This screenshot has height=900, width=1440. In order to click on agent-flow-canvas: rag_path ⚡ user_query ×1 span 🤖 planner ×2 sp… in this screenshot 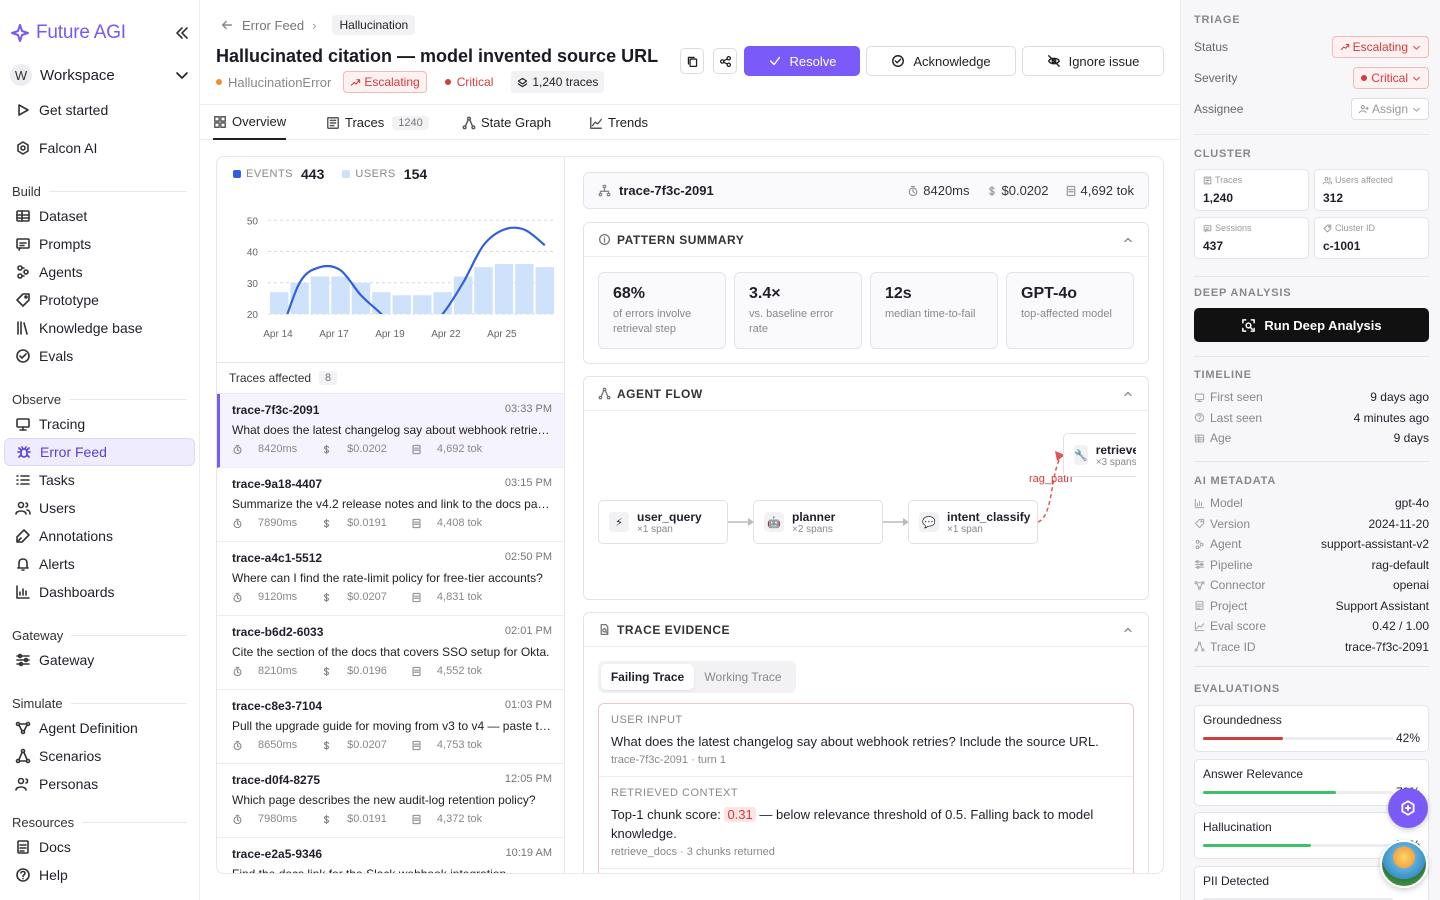, I will do `click(860, 505)`.